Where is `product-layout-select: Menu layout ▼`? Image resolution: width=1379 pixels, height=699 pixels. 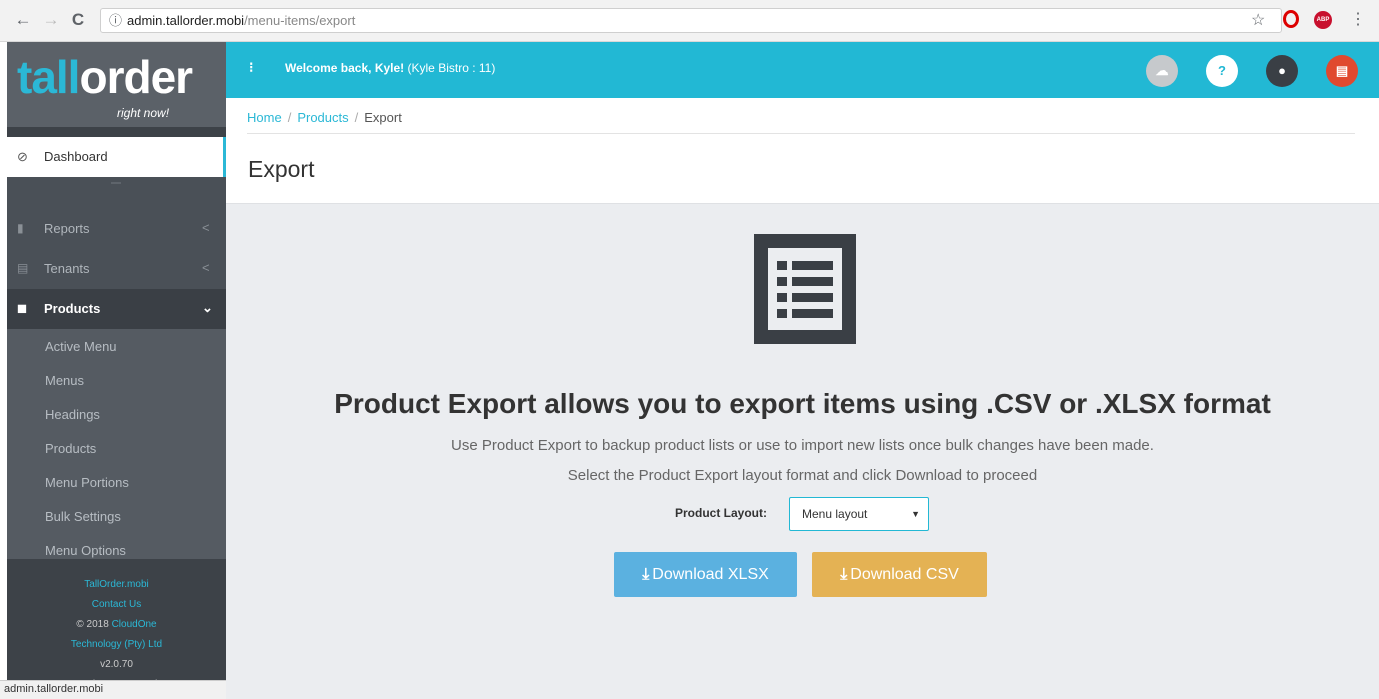
product-layout-select: Menu layout ▼ is located at coordinates (859, 514).